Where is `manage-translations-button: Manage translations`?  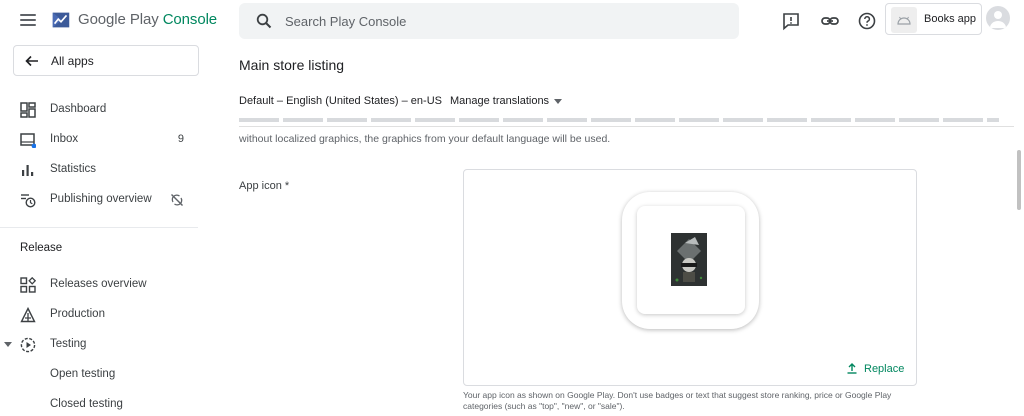 manage-translations-button: Manage translations is located at coordinates (506, 101).